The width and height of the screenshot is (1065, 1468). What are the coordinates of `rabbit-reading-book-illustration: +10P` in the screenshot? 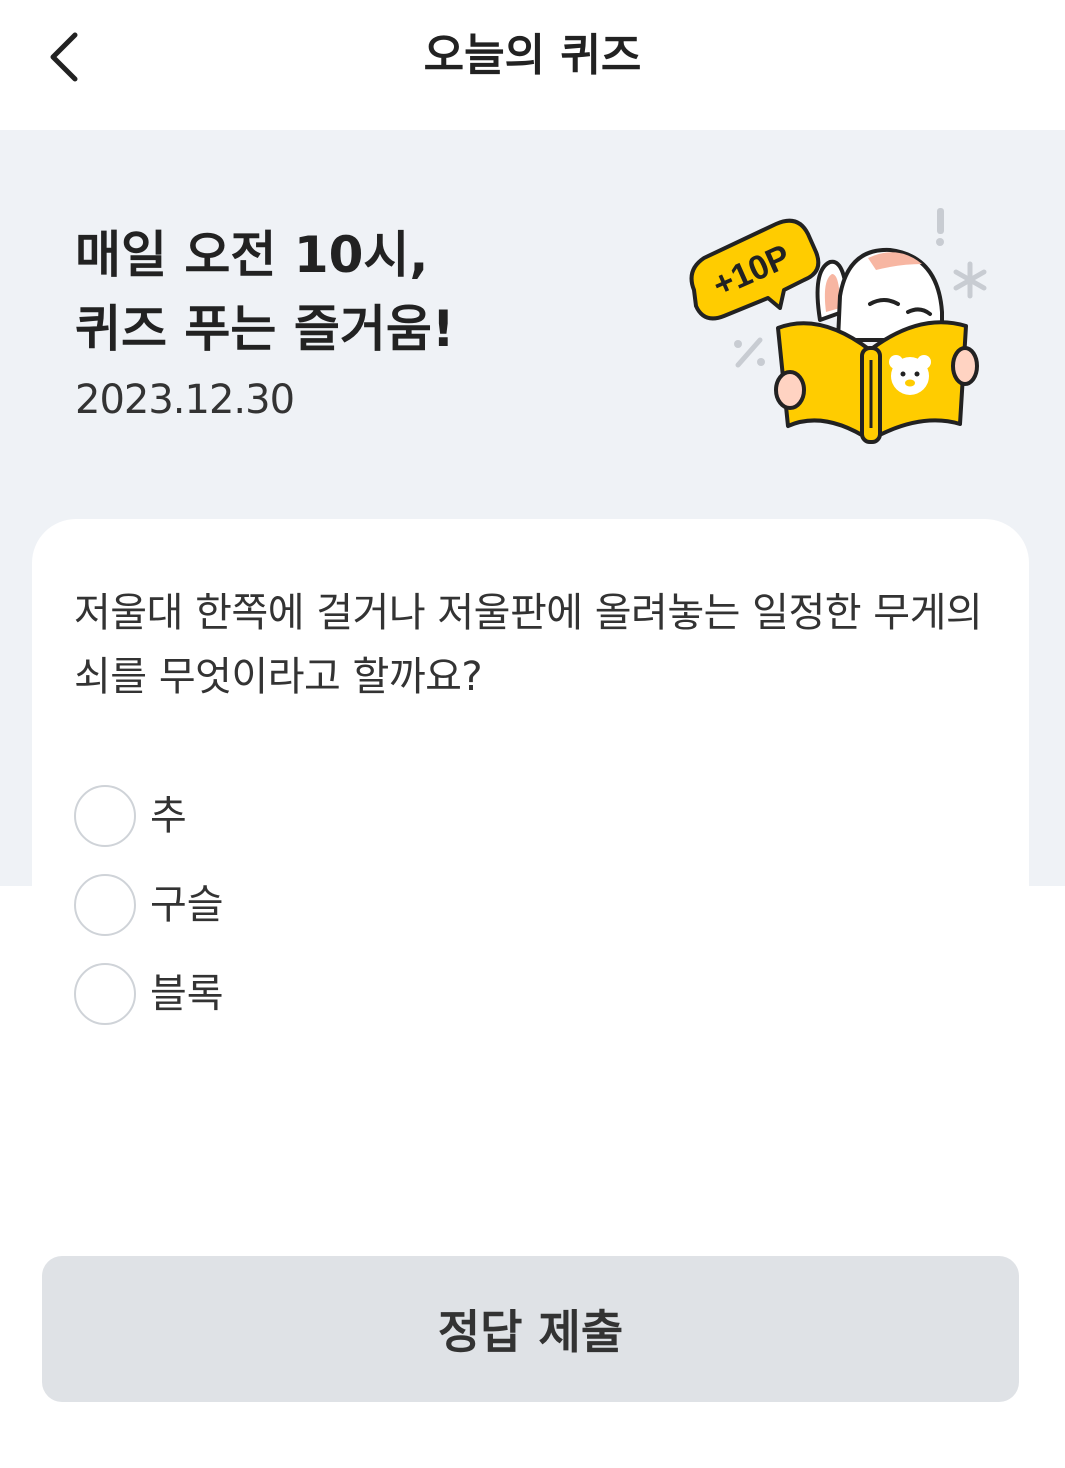 It's located at (838, 326).